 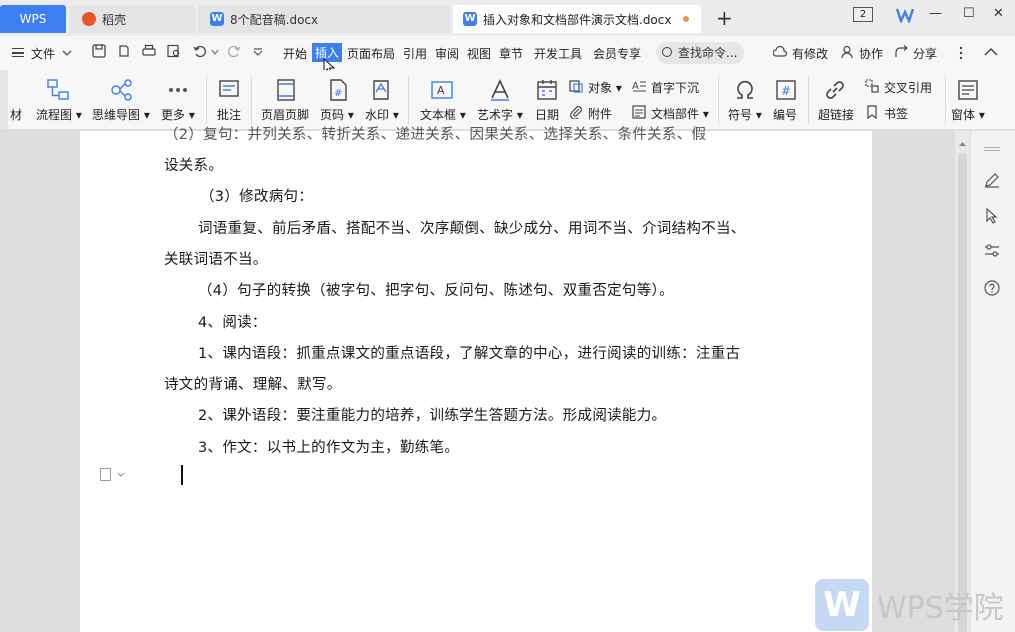 I want to click on redo-icon, so click(x=234, y=51).